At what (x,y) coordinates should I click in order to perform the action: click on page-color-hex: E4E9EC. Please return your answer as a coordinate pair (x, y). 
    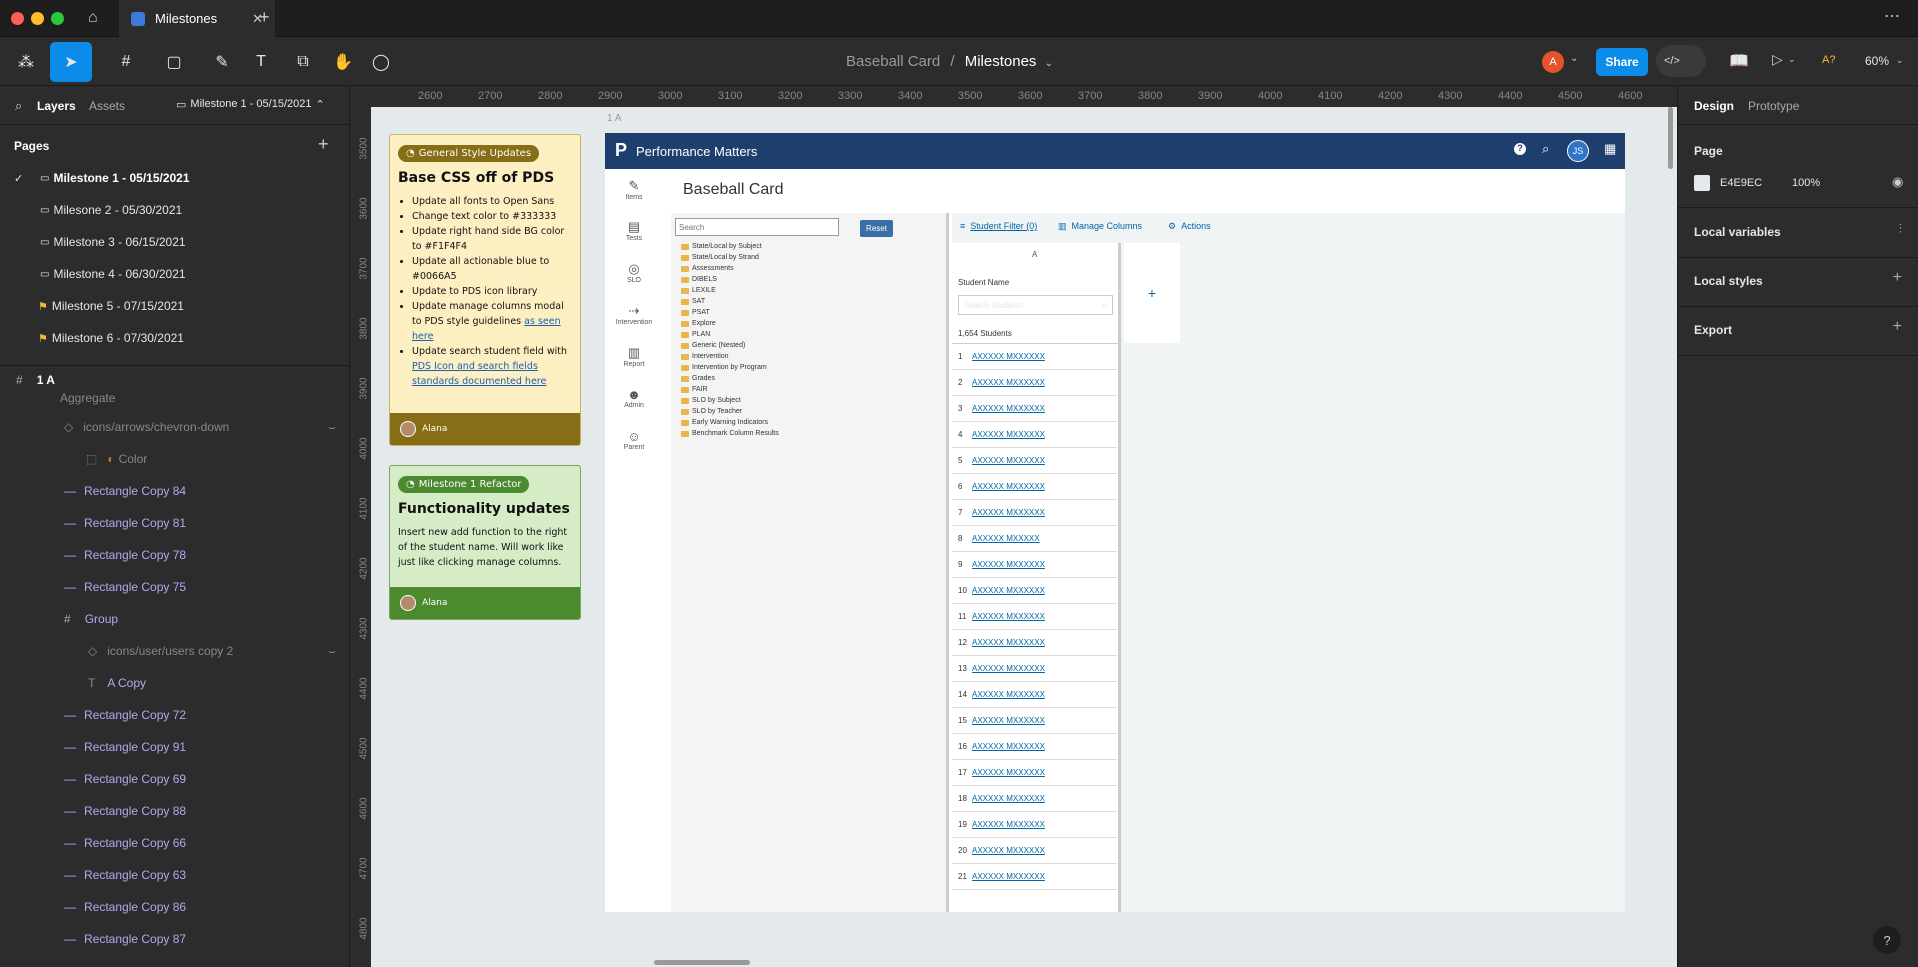
    Looking at the image, I should click on (1741, 183).